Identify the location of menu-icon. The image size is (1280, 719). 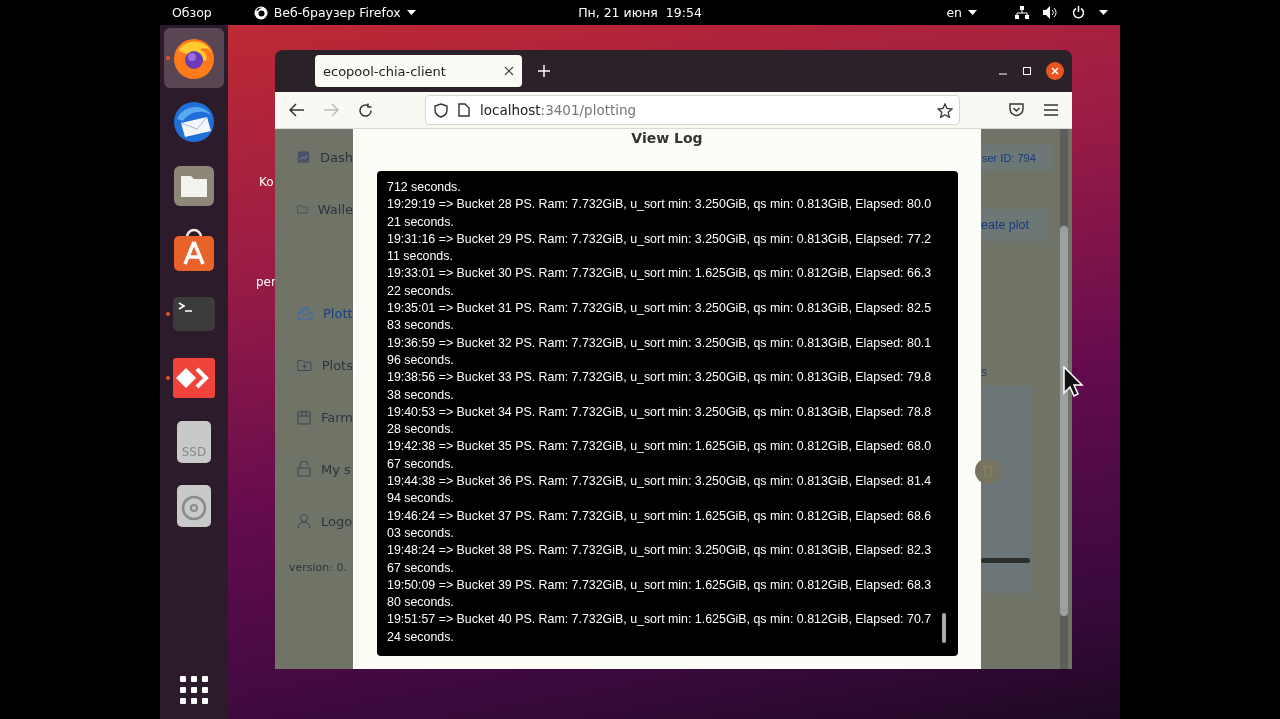
(1051, 110).